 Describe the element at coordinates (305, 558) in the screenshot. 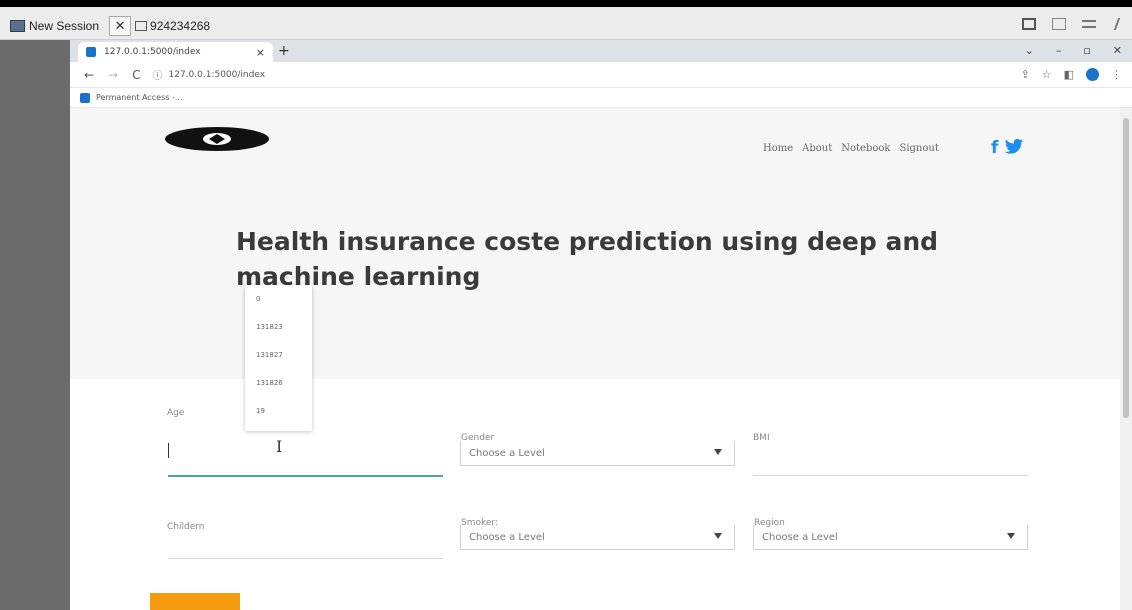

I see `children-input` at that location.